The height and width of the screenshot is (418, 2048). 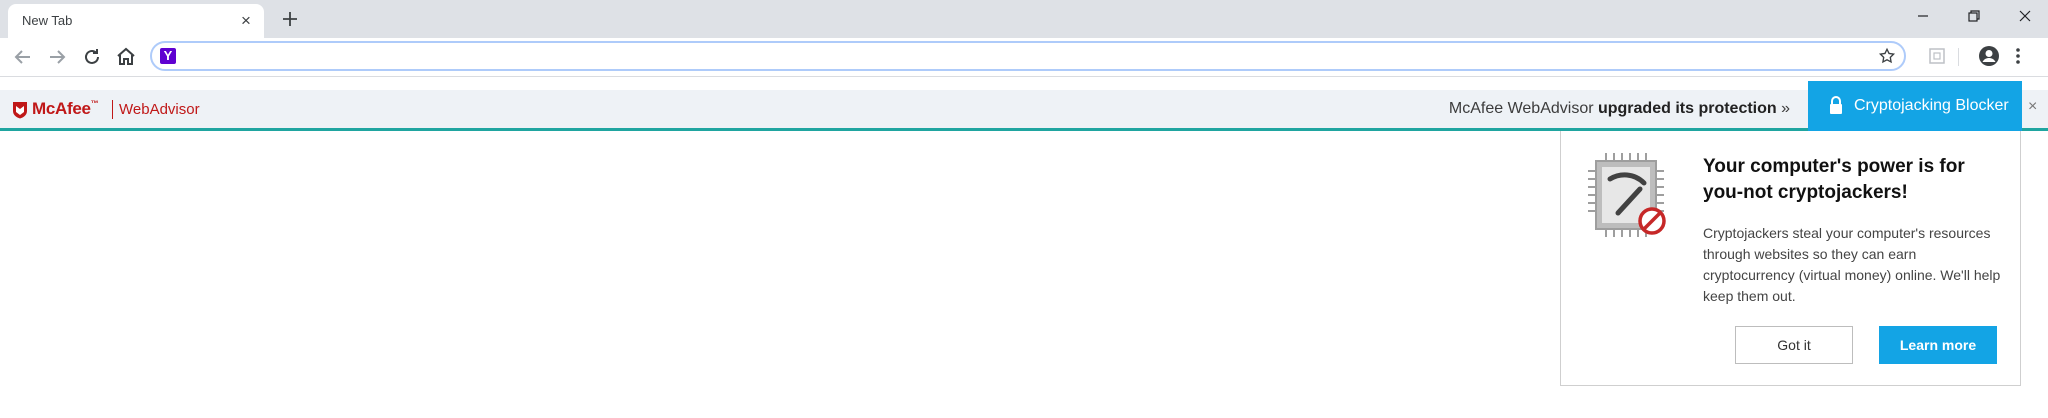 I want to click on address-bar: Y, so click(x=1028, y=56).